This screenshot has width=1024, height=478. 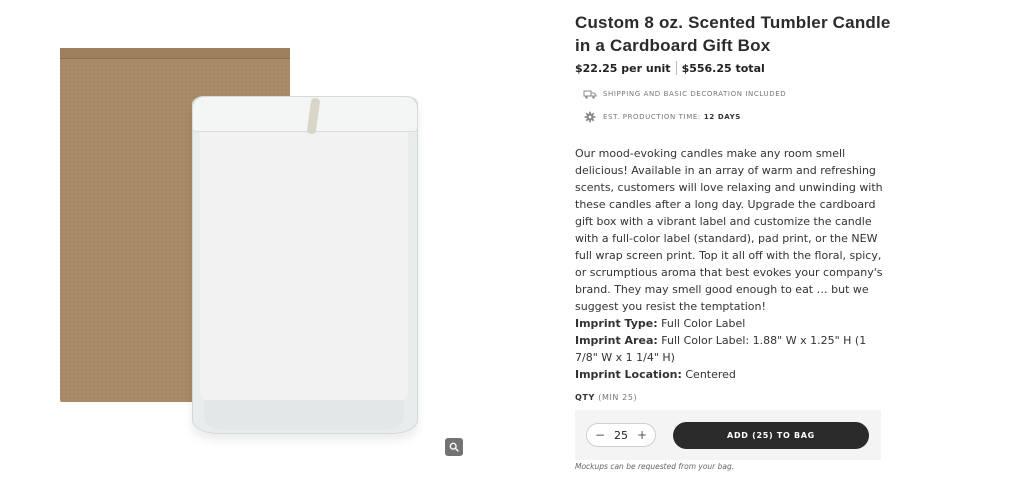 I want to click on spec-imprint-type-value: Full Color Label, so click(x=703, y=323).